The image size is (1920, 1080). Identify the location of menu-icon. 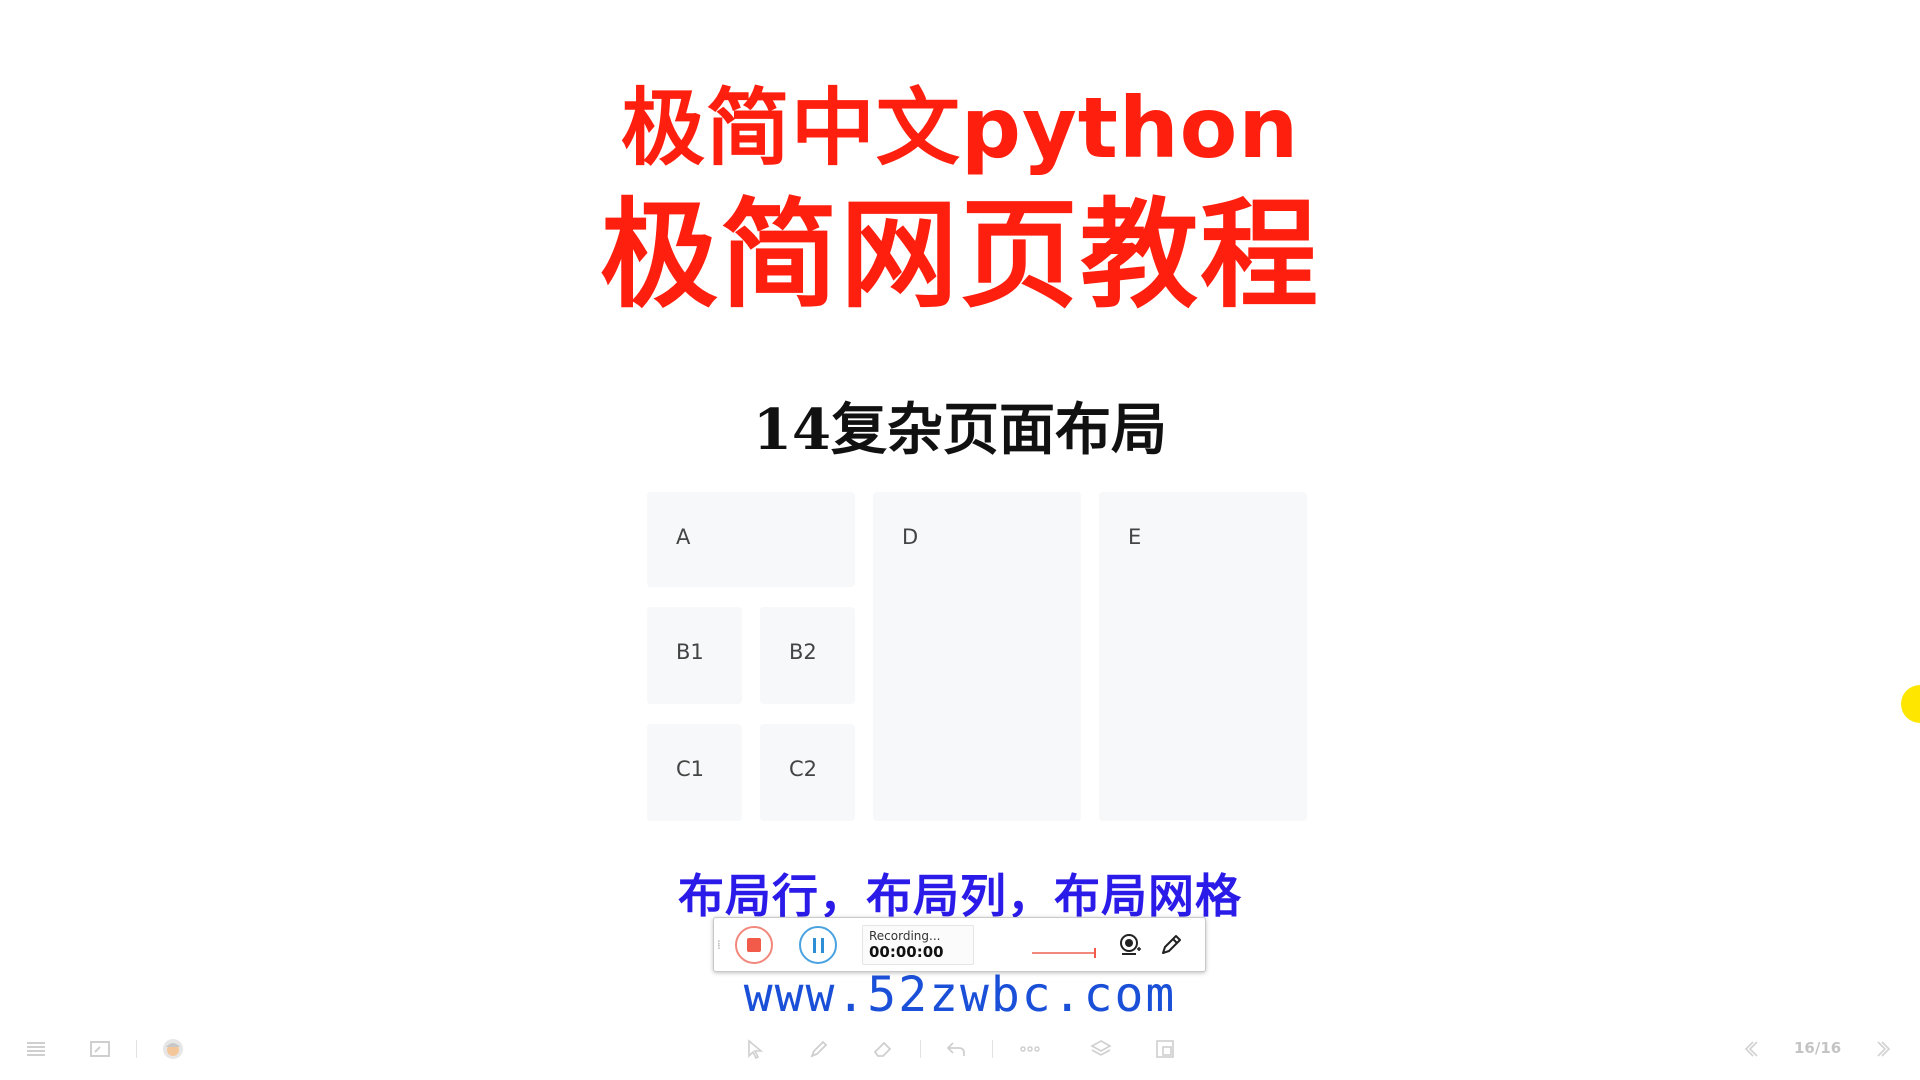
(36, 1049).